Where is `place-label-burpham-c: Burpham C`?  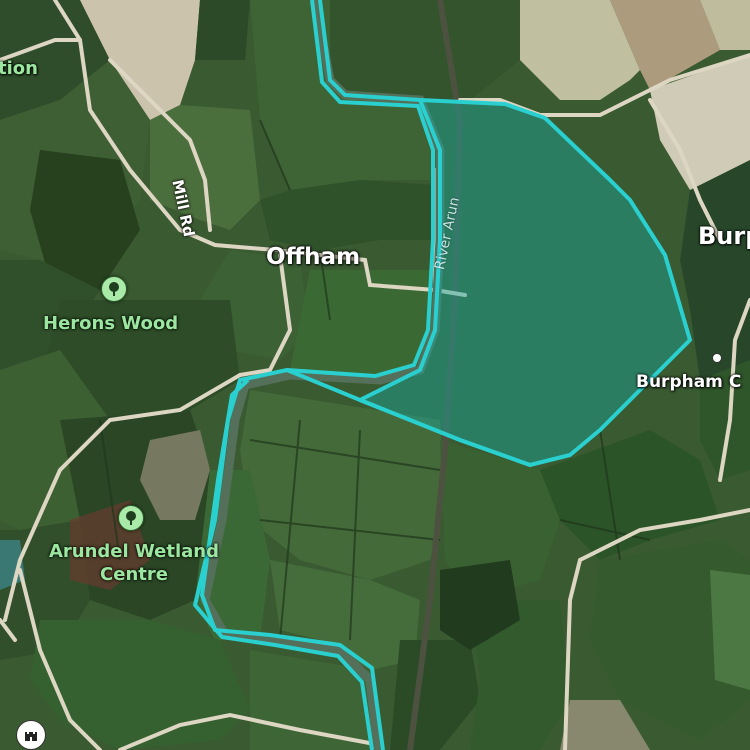
place-label-burpham-c: Burpham C is located at coordinates (688, 382).